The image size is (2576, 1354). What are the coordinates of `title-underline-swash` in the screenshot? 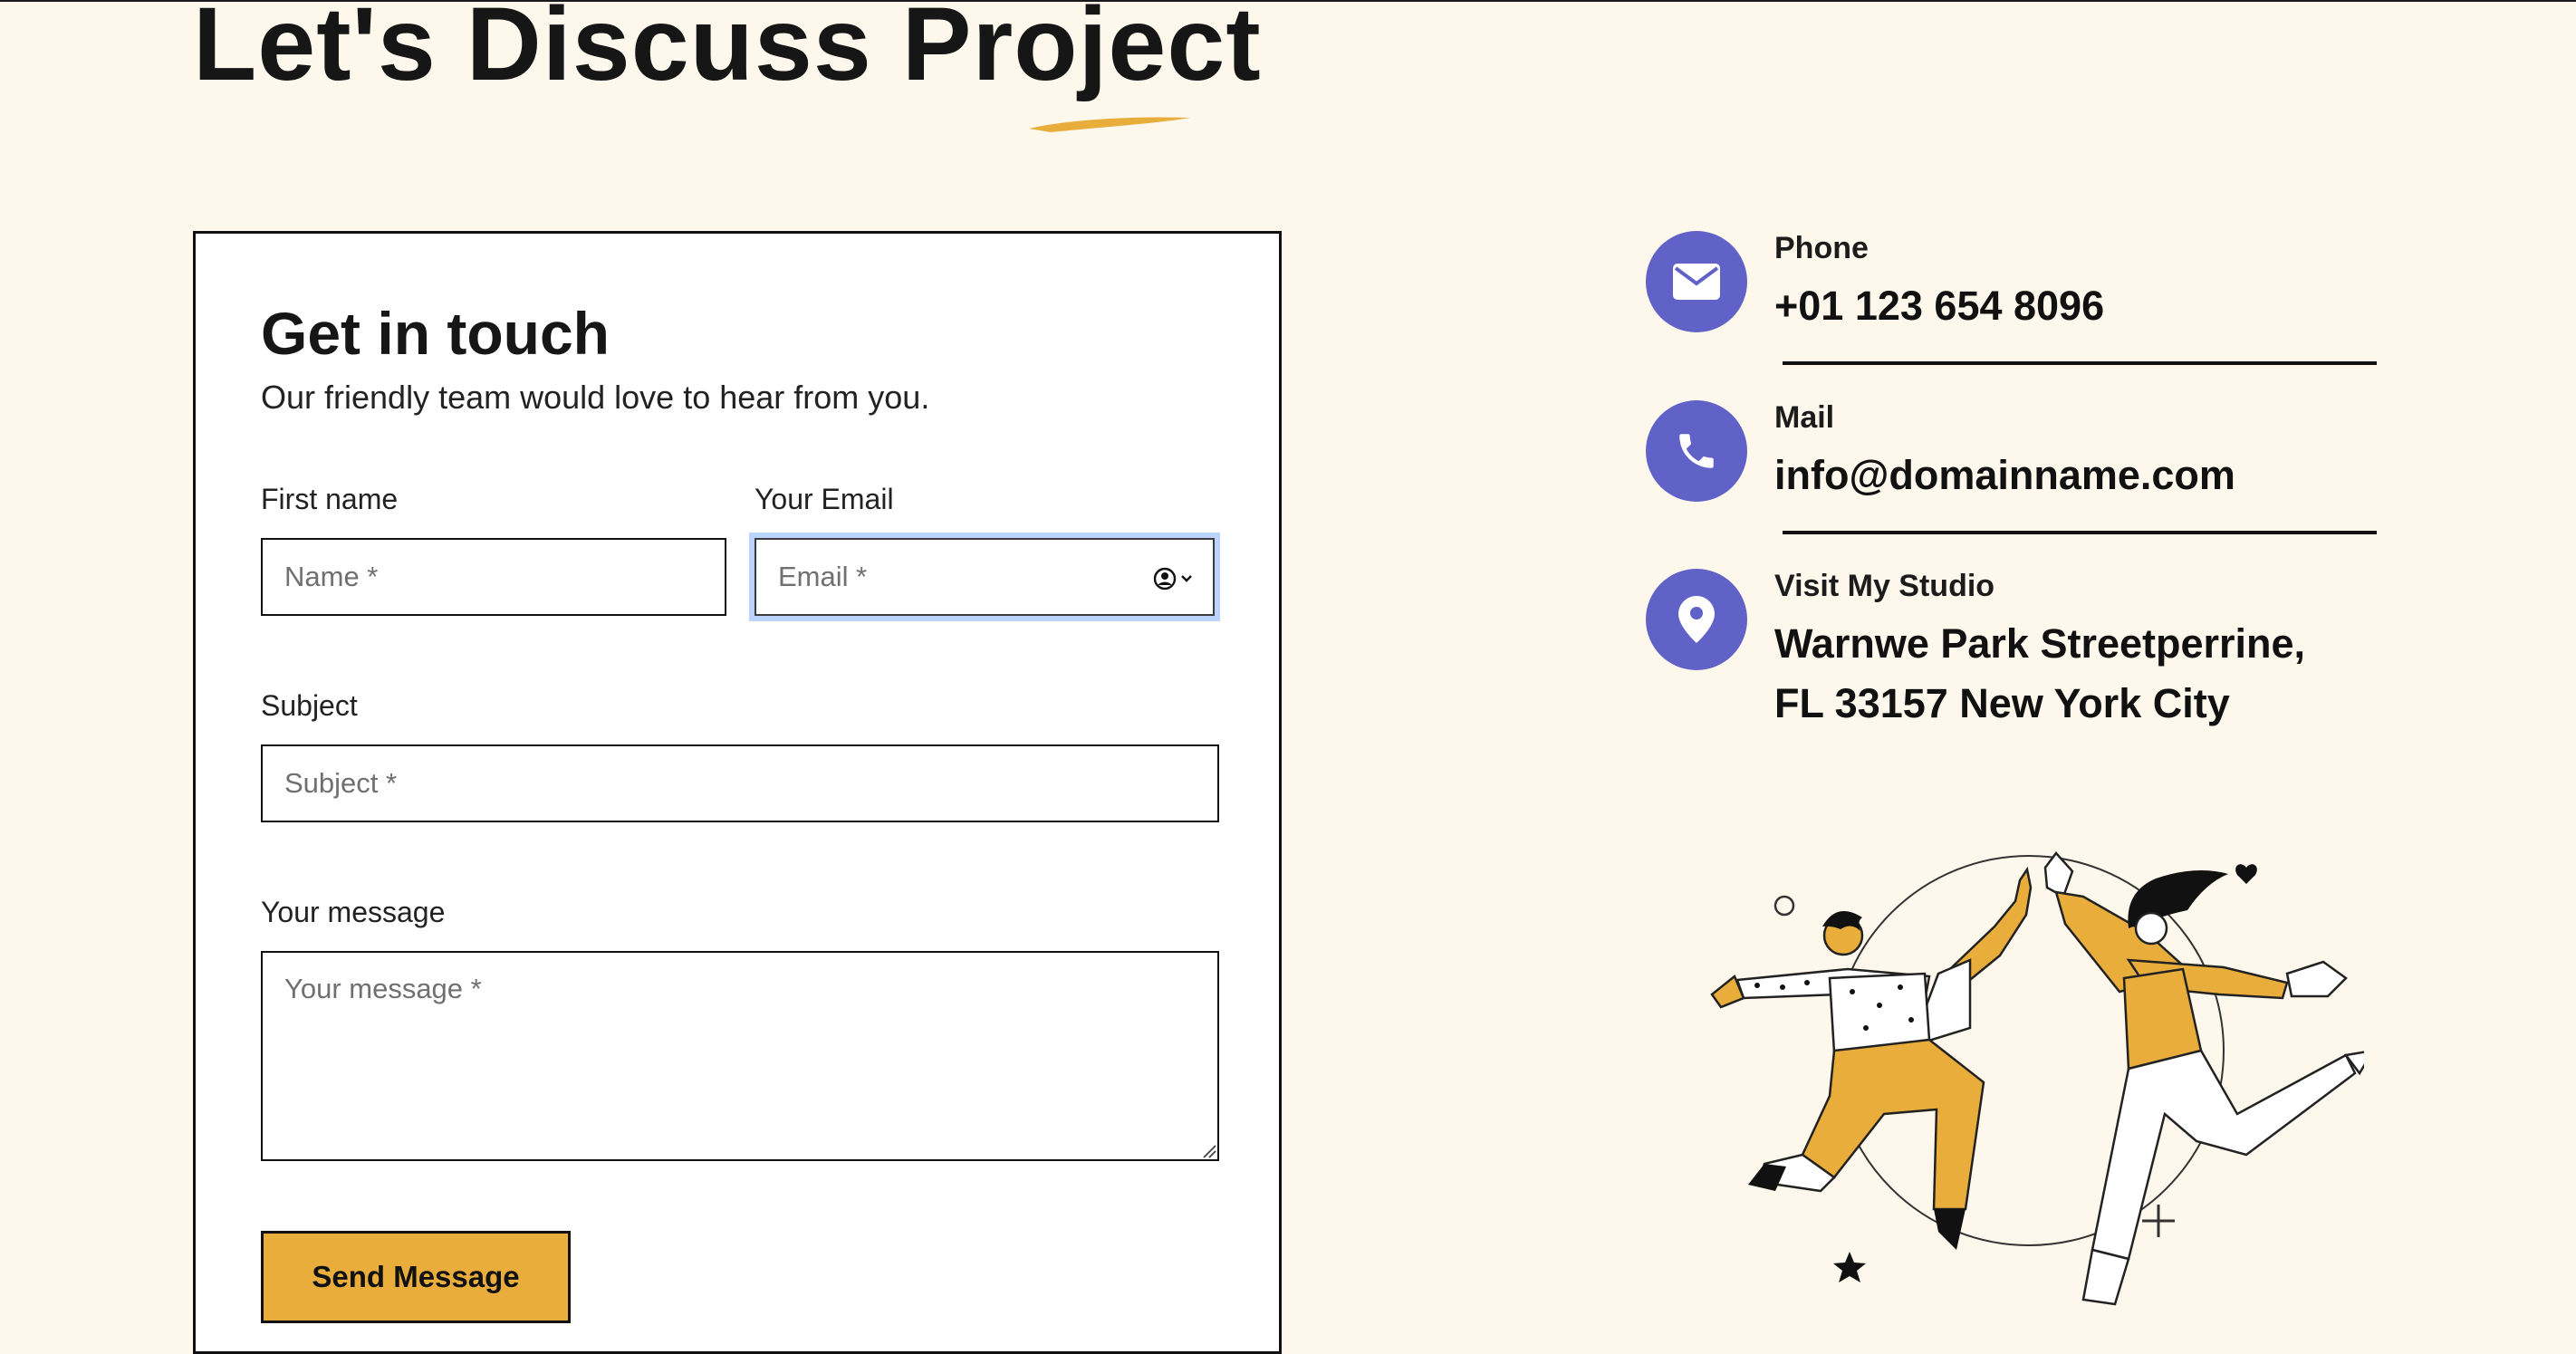 It's located at (1109, 125).